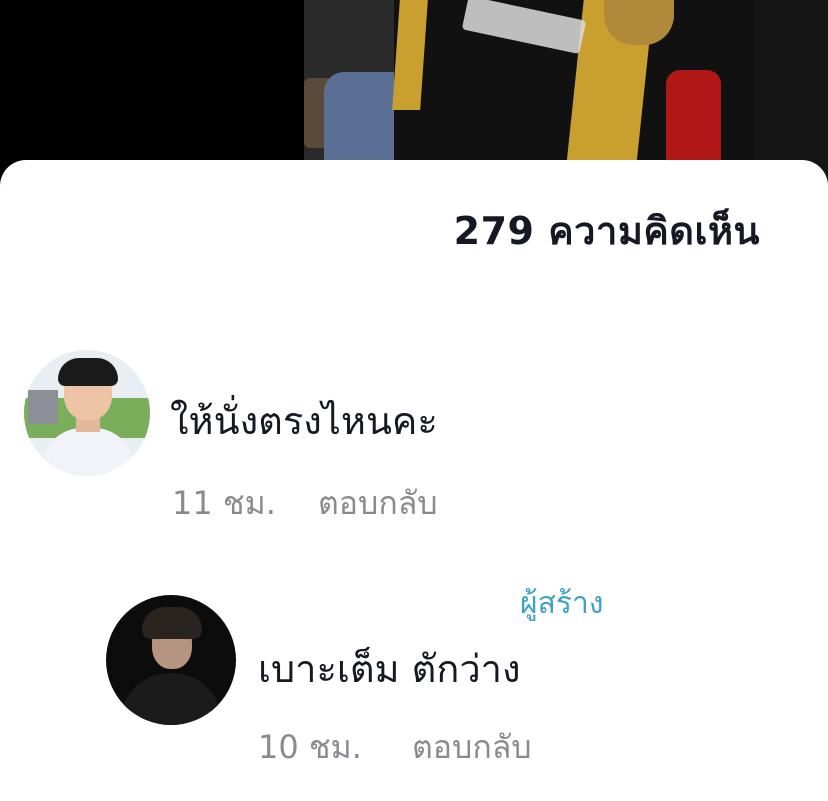 The image size is (828, 801). Describe the element at coordinates (654, 231) in the screenshot. I see `comments-count-label: ความคิดเห็น` at that location.